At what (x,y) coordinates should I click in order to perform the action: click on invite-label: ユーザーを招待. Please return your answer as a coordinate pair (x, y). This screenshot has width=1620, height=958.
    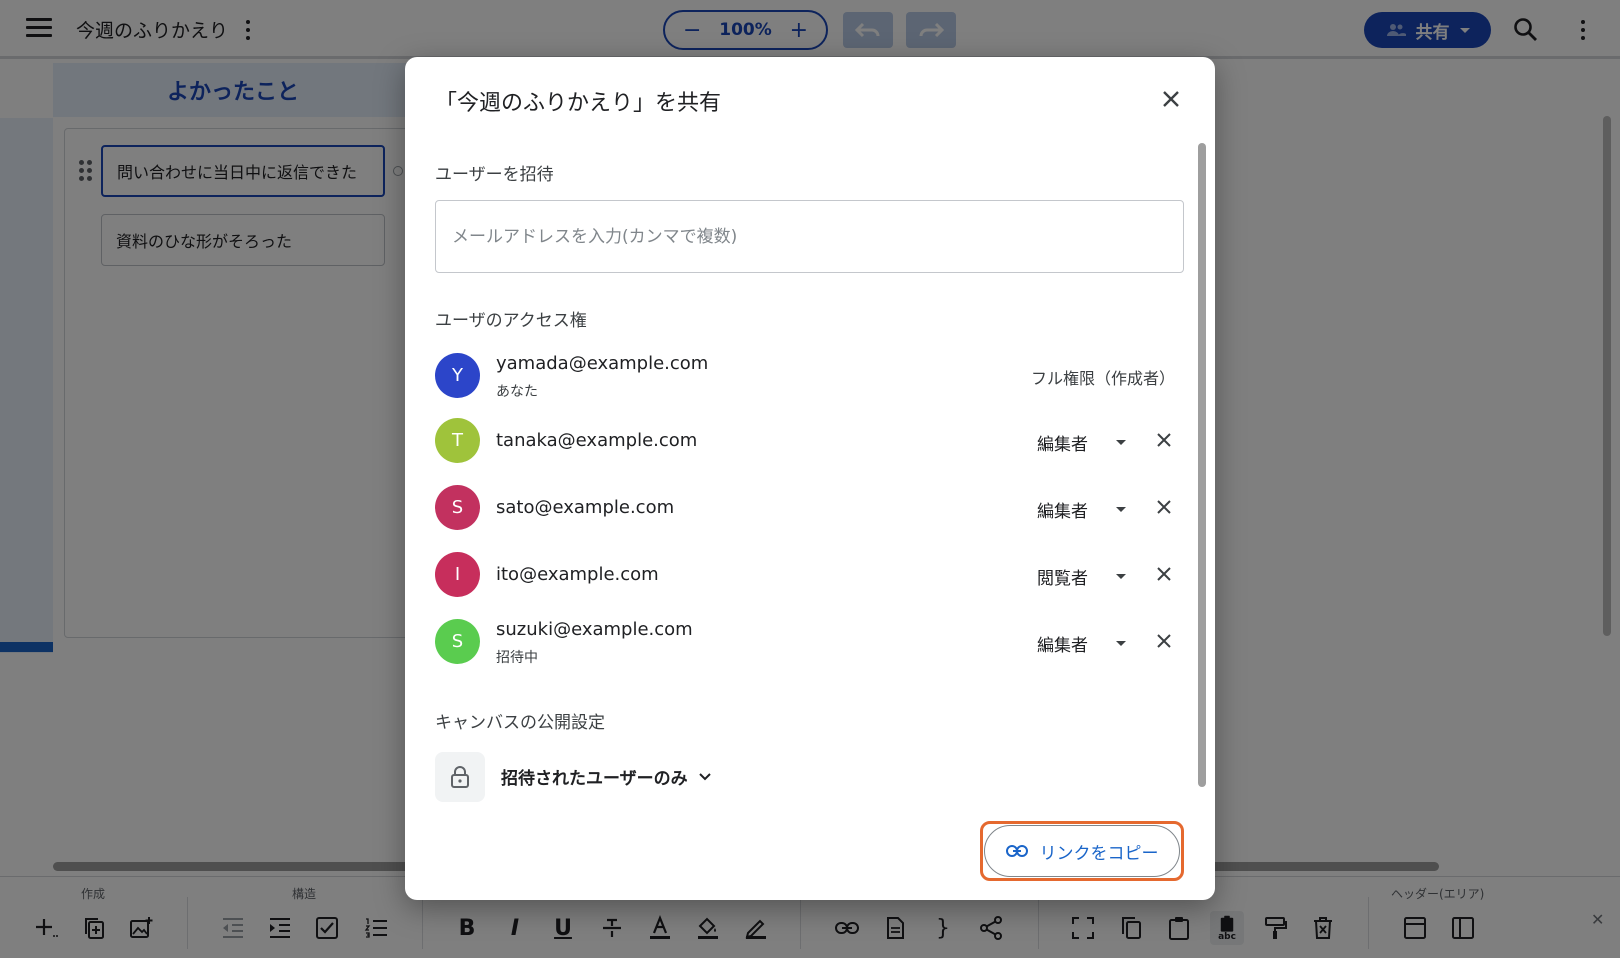
    Looking at the image, I should click on (494, 175).